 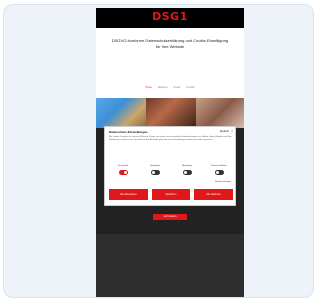 What do you see at coordinates (187, 166) in the screenshot?
I see `toggle-label: Marketing` at bounding box center [187, 166].